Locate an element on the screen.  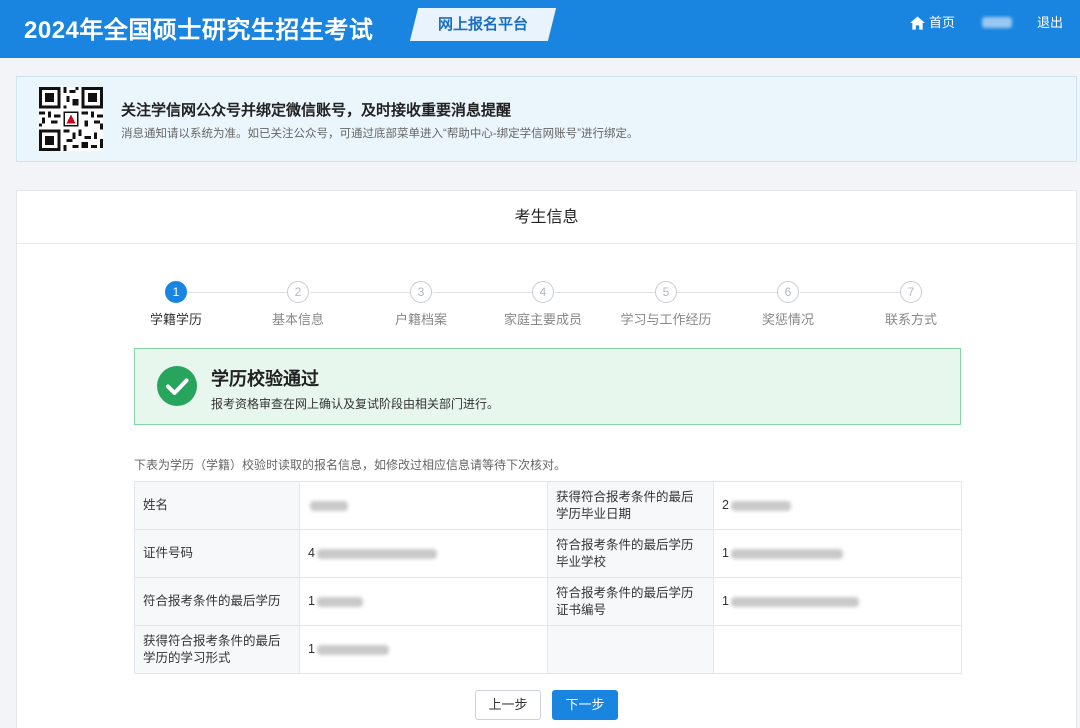
logout-link: 退出 is located at coordinates (1050, 23).